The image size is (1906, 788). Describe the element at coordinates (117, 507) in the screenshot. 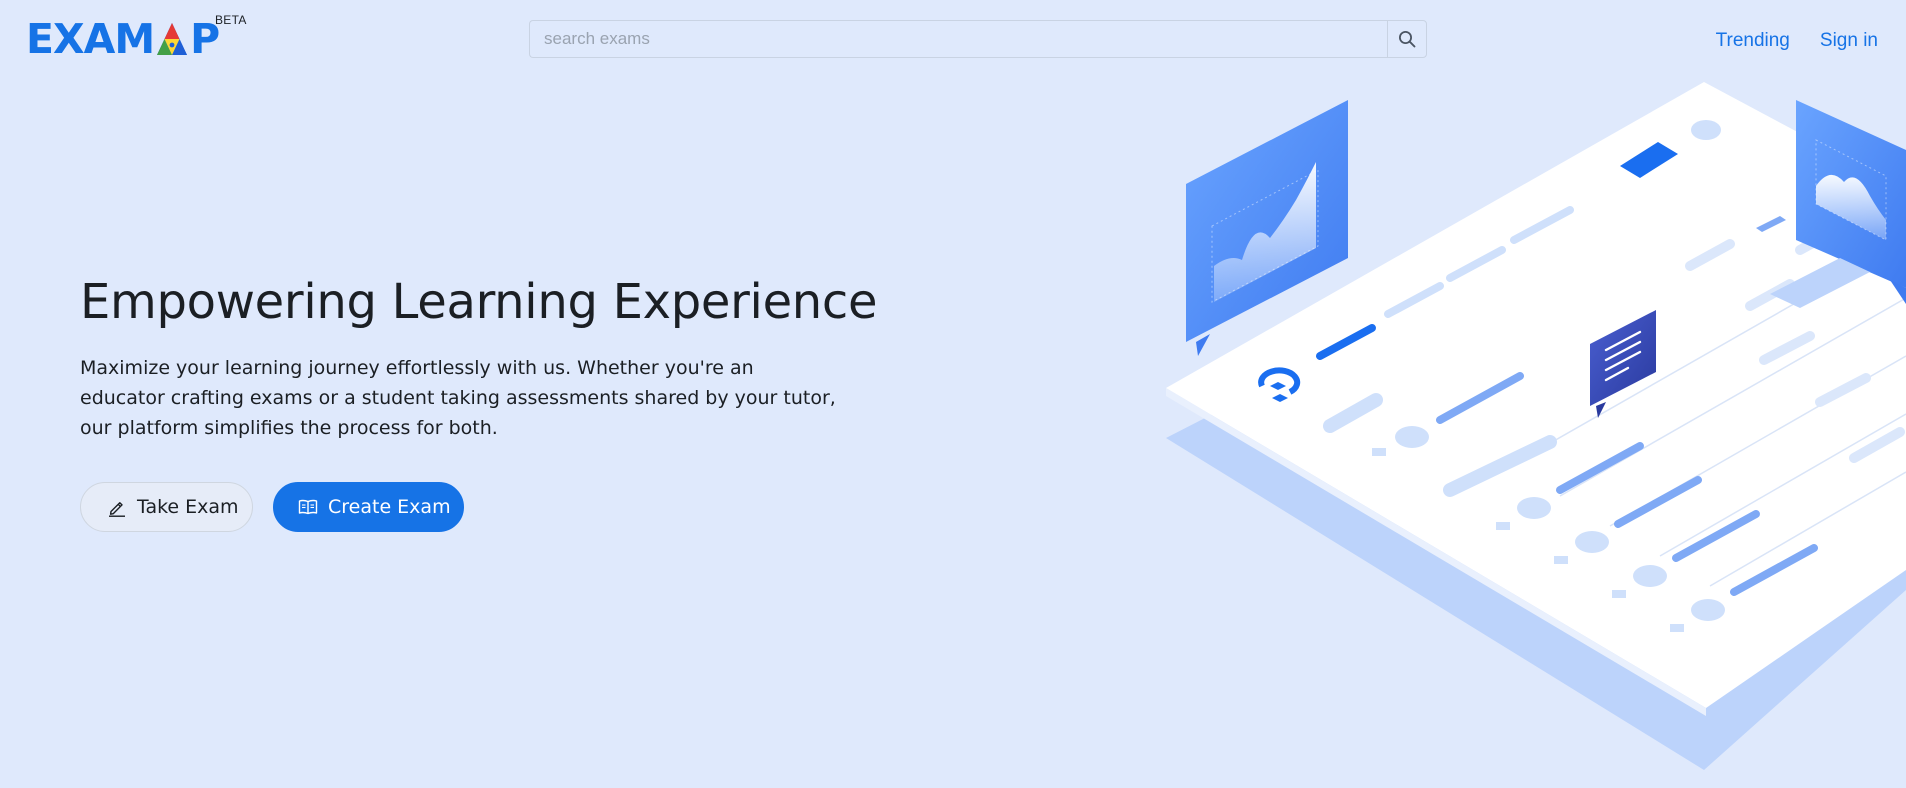

I see `pencil-icon` at that location.